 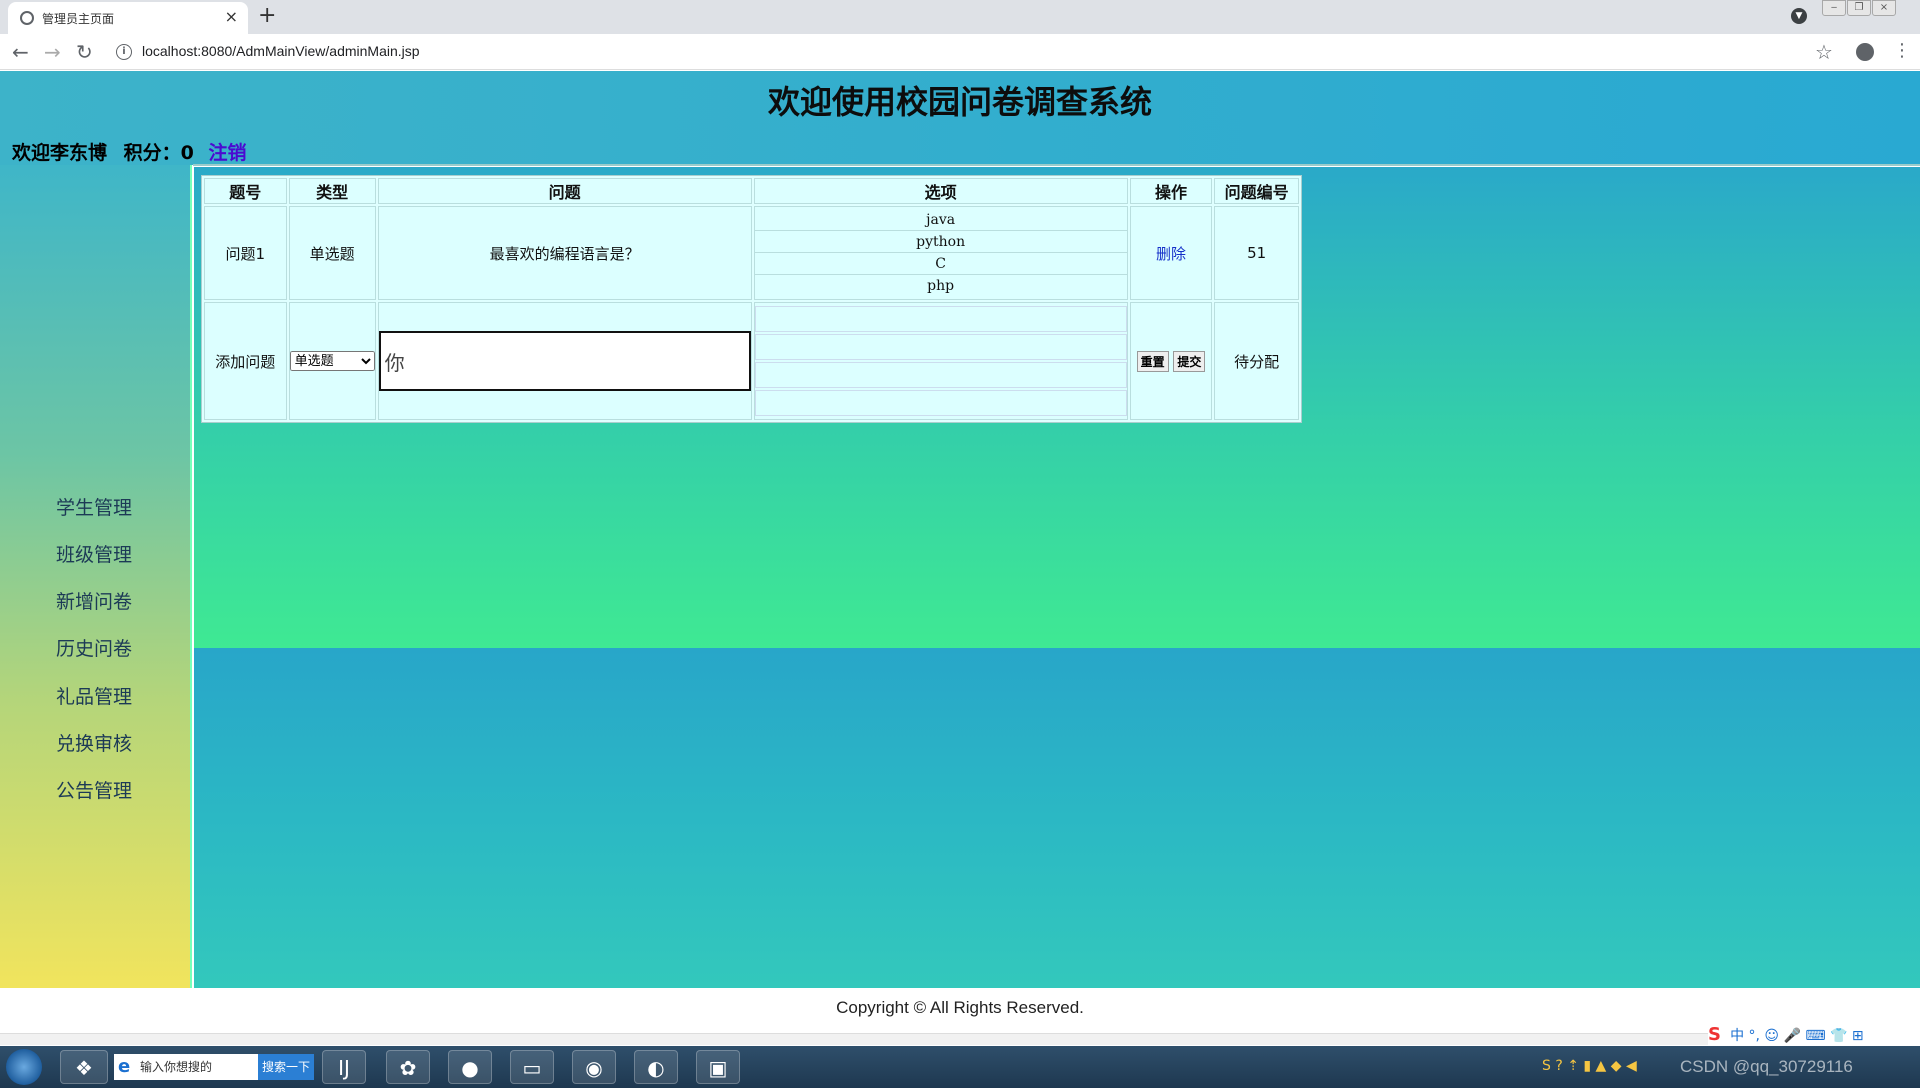 What do you see at coordinates (1256, 253) in the screenshot?
I see `question-id: 51` at bounding box center [1256, 253].